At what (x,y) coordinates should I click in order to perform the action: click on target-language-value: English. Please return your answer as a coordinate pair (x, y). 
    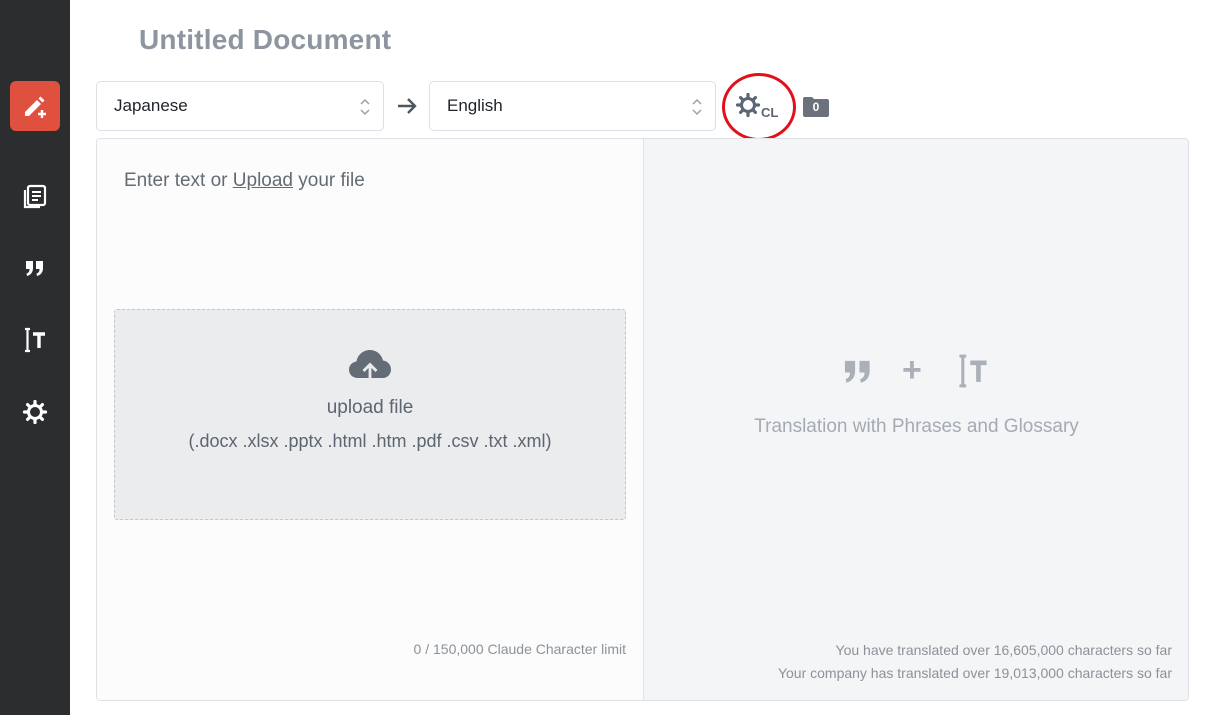
    Looking at the image, I should click on (475, 105).